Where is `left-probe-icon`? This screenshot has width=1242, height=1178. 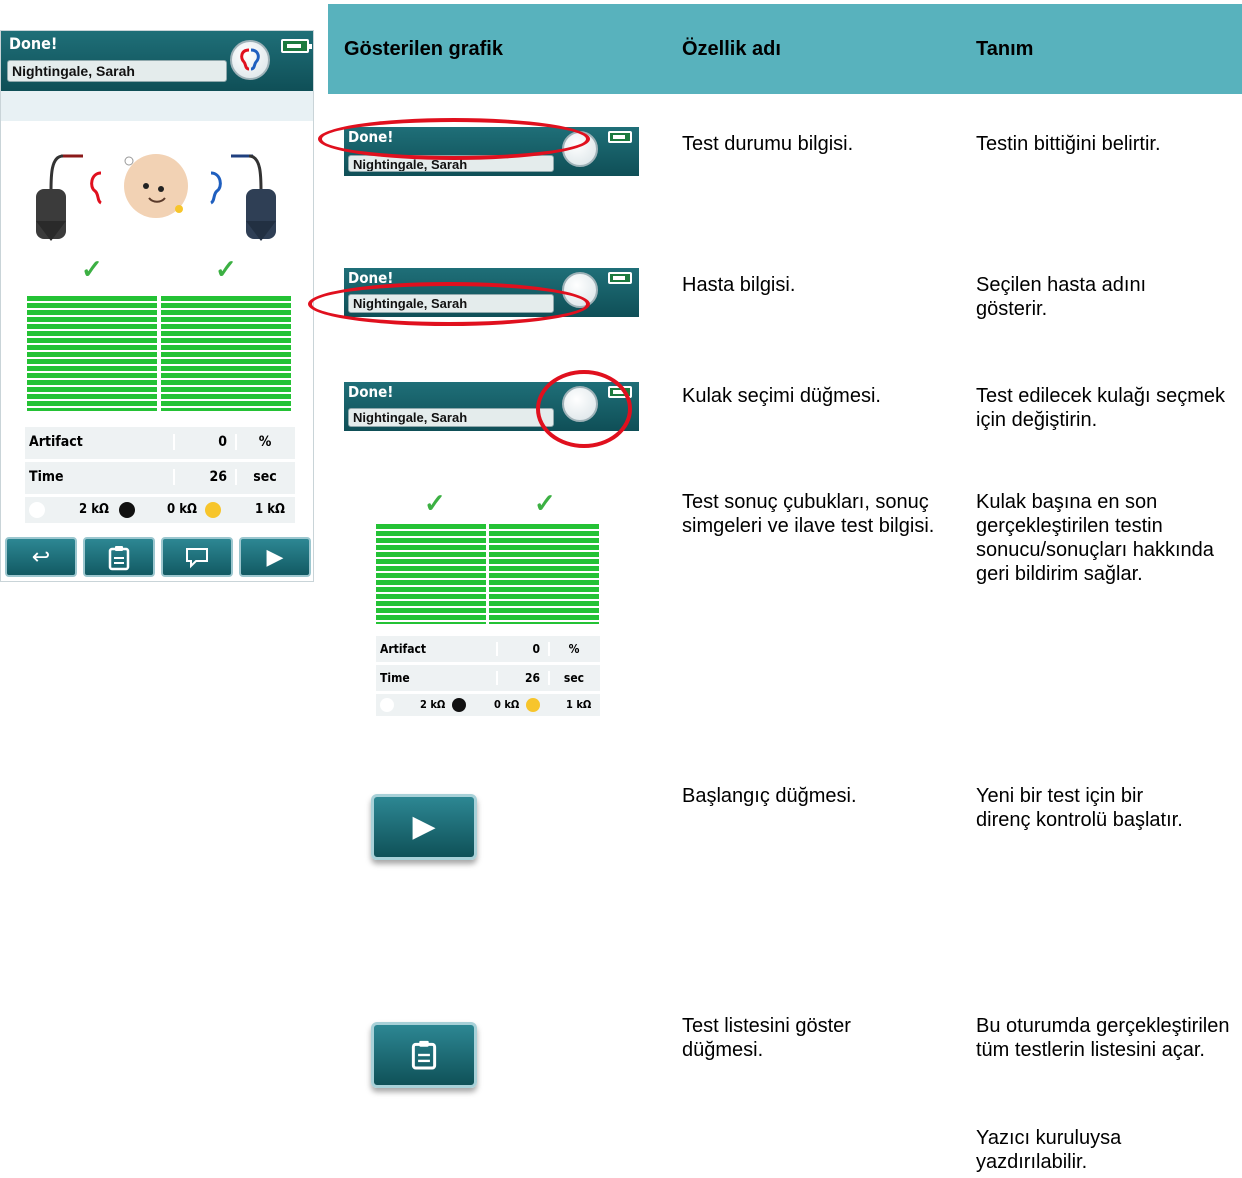
left-probe-icon is located at coordinates (253, 197).